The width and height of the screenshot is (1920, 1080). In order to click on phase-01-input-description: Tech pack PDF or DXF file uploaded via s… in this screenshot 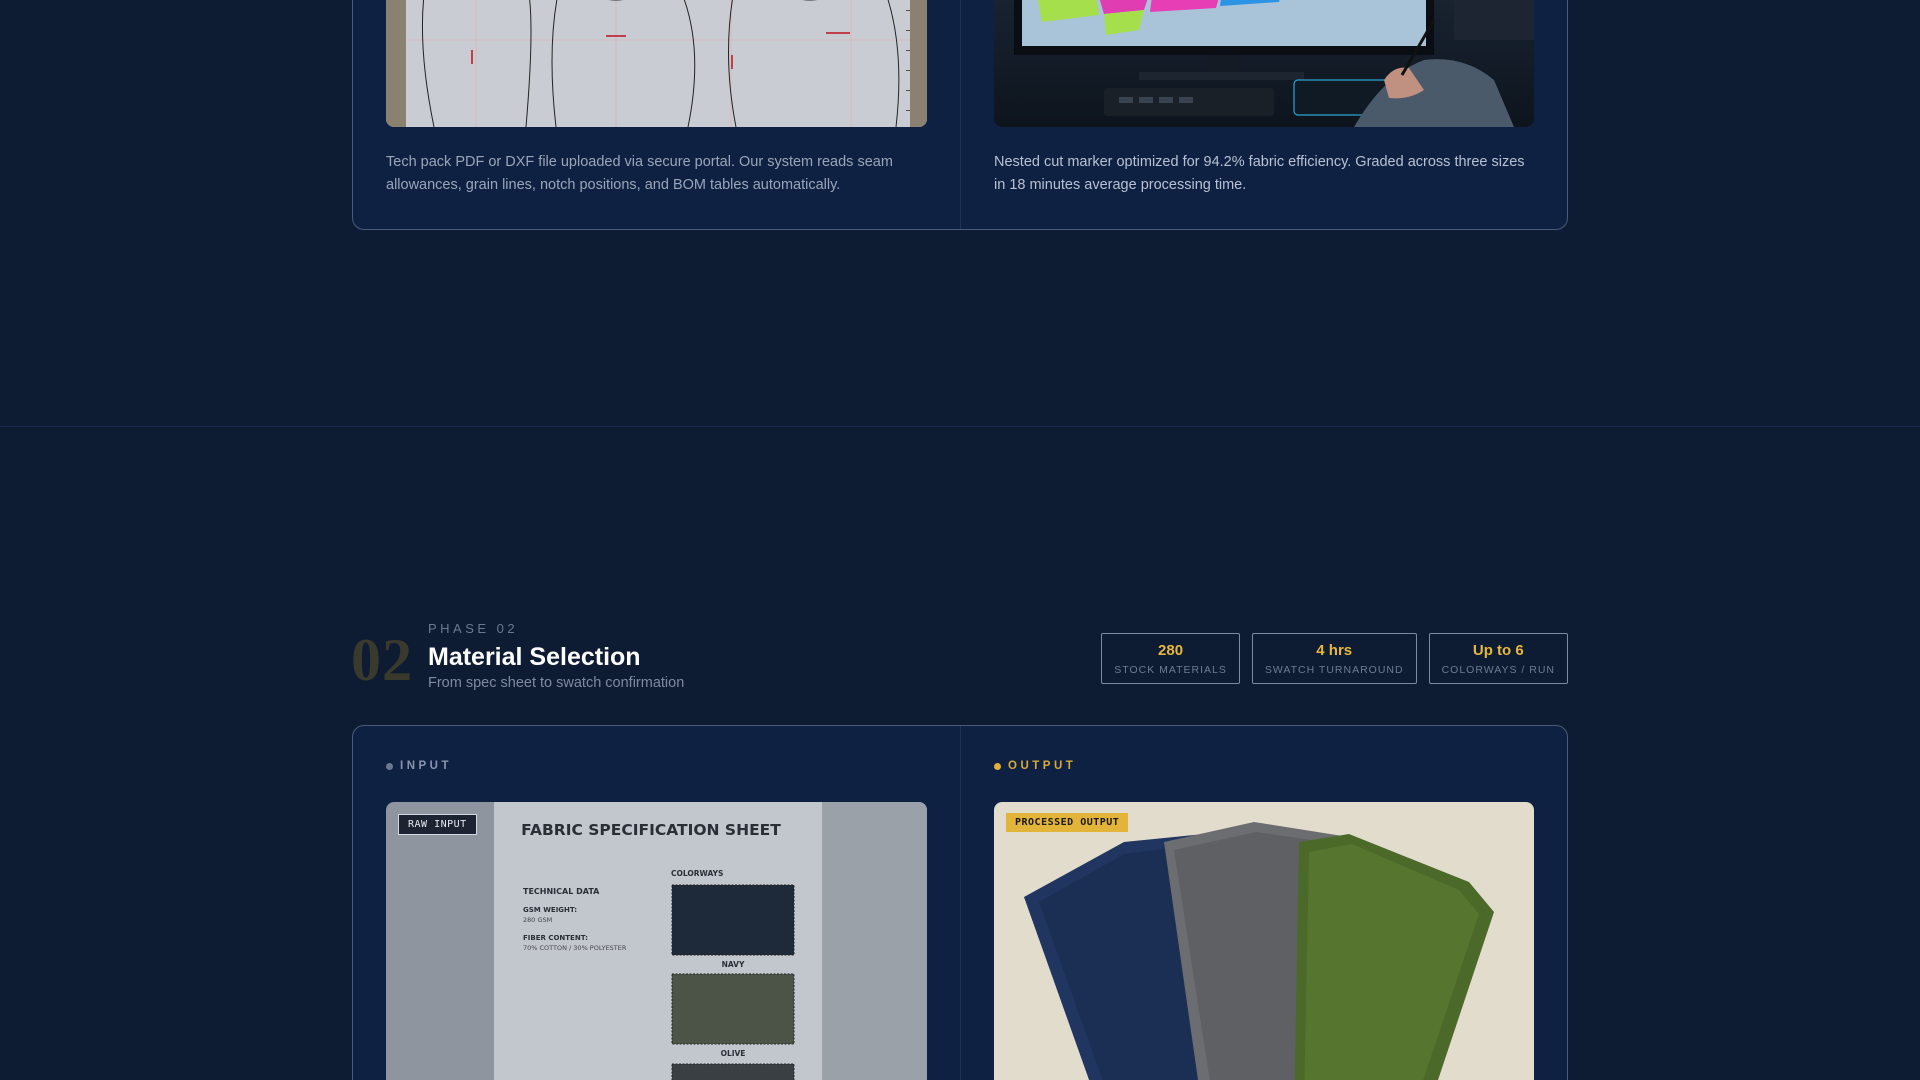, I will do `click(639, 173)`.